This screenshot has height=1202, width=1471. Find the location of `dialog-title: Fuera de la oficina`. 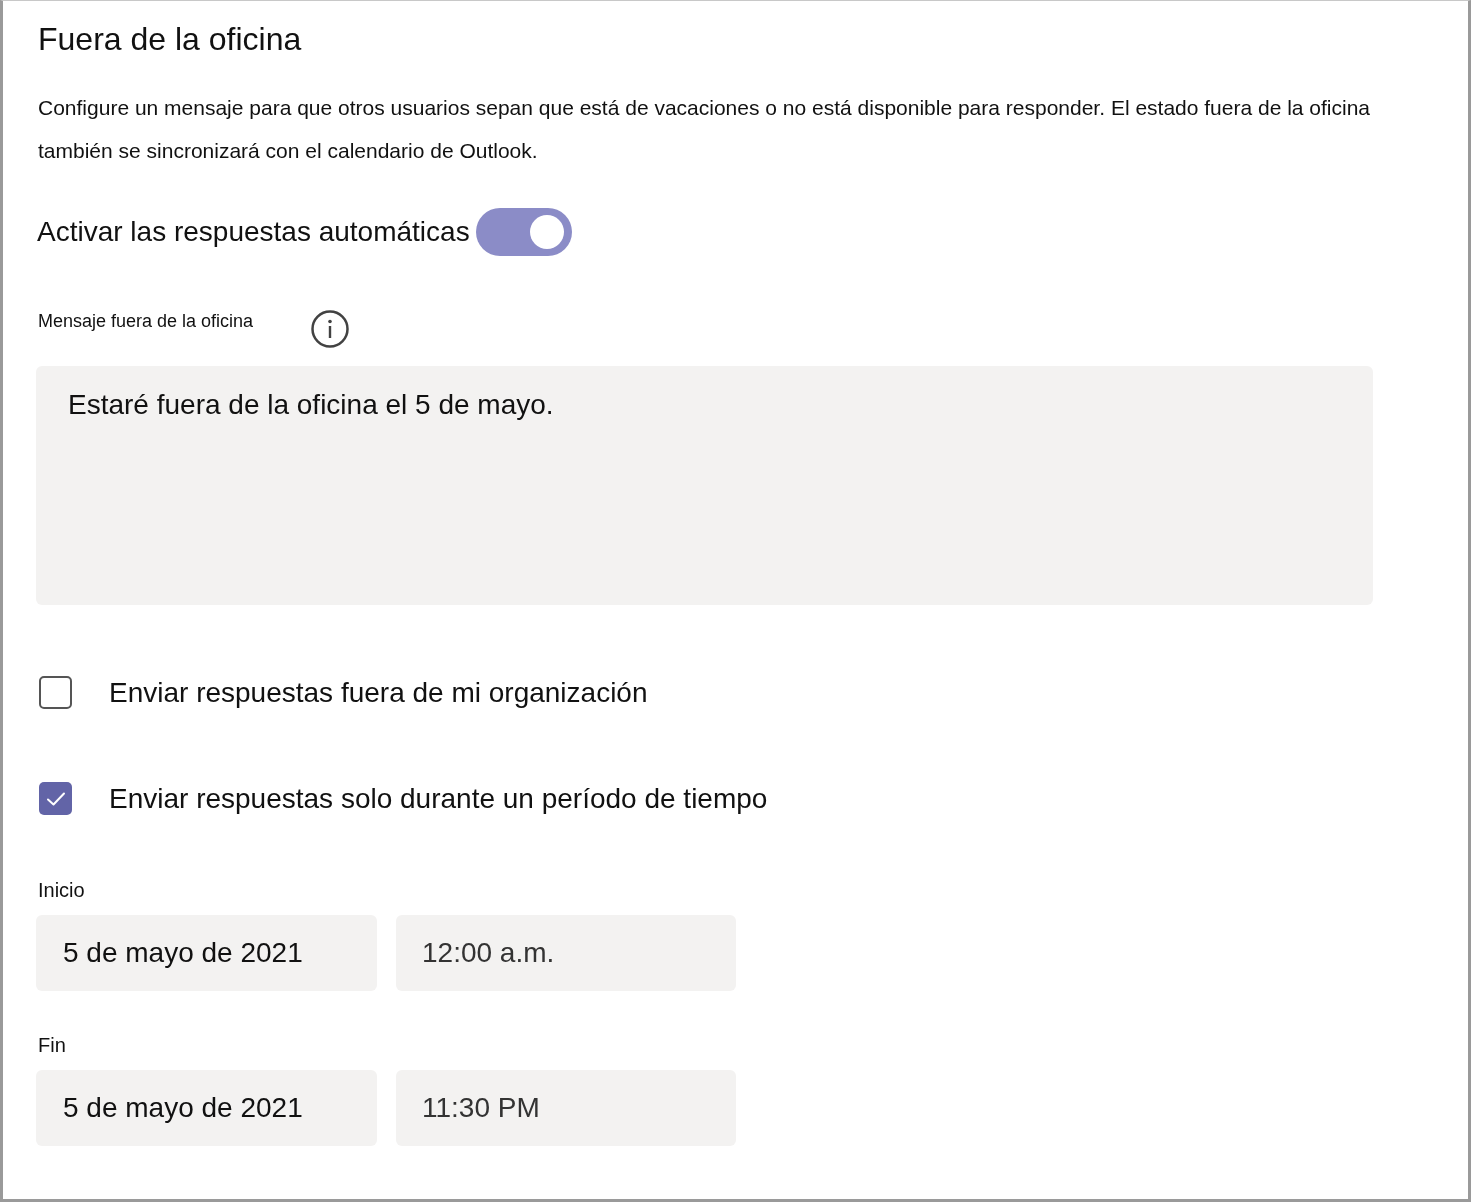

dialog-title: Fuera de la oficina is located at coordinates (170, 39).